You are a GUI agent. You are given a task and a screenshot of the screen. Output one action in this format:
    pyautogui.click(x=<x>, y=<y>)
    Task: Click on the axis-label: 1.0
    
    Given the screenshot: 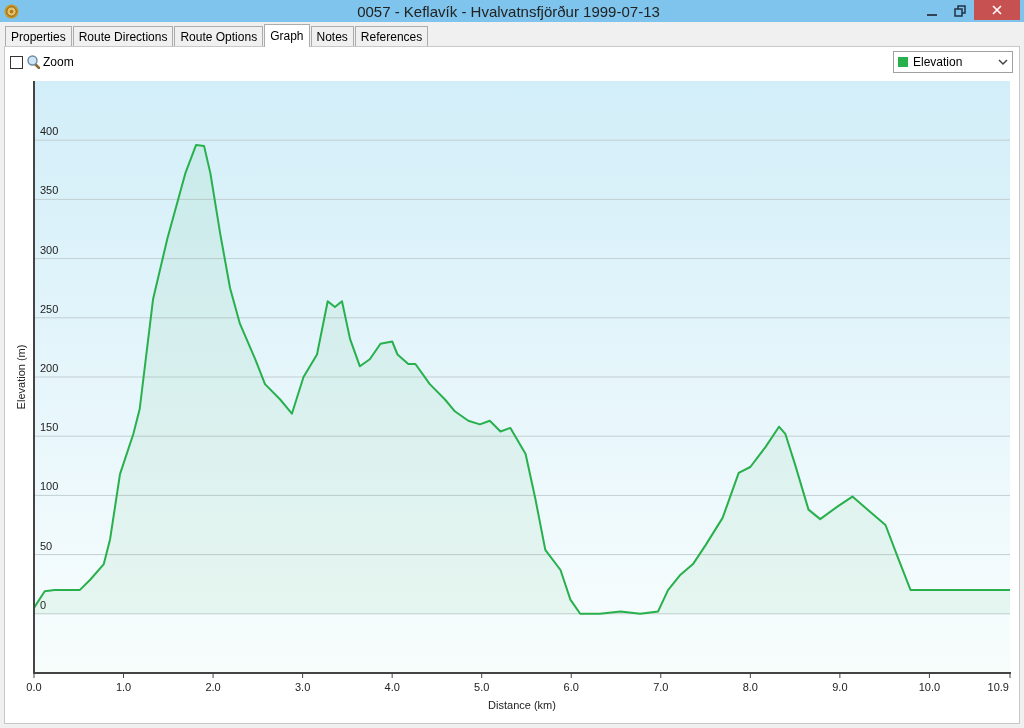 What is the action you would take?
    pyautogui.click(x=123, y=687)
    